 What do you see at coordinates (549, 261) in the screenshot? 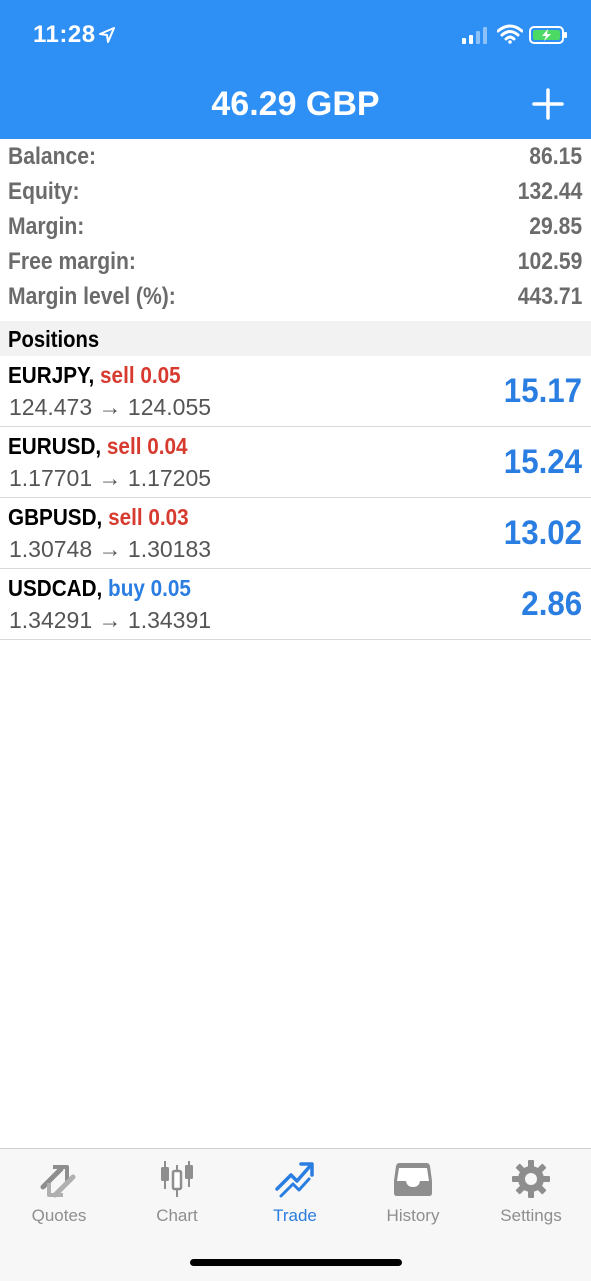
I see `summary-value: 102.59` at bounding box center [549, 261].